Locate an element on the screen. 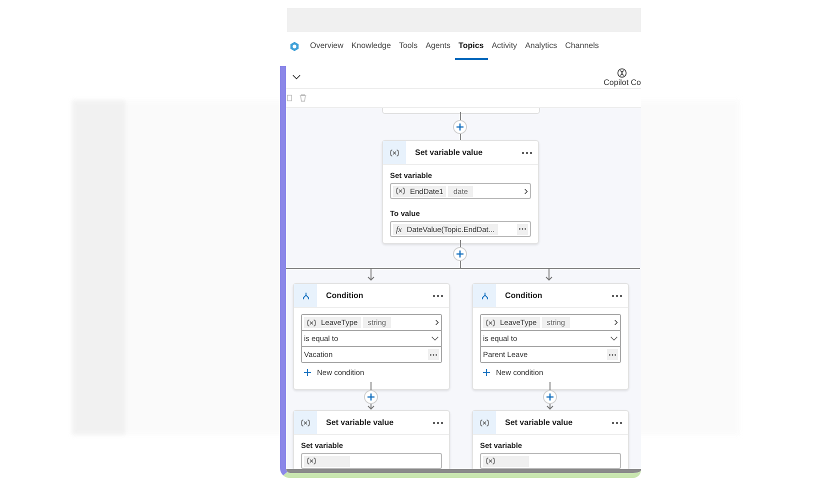 The height and width of the screenshot is (484, 816). function-icon: fx is located at coordinates (399, 229).